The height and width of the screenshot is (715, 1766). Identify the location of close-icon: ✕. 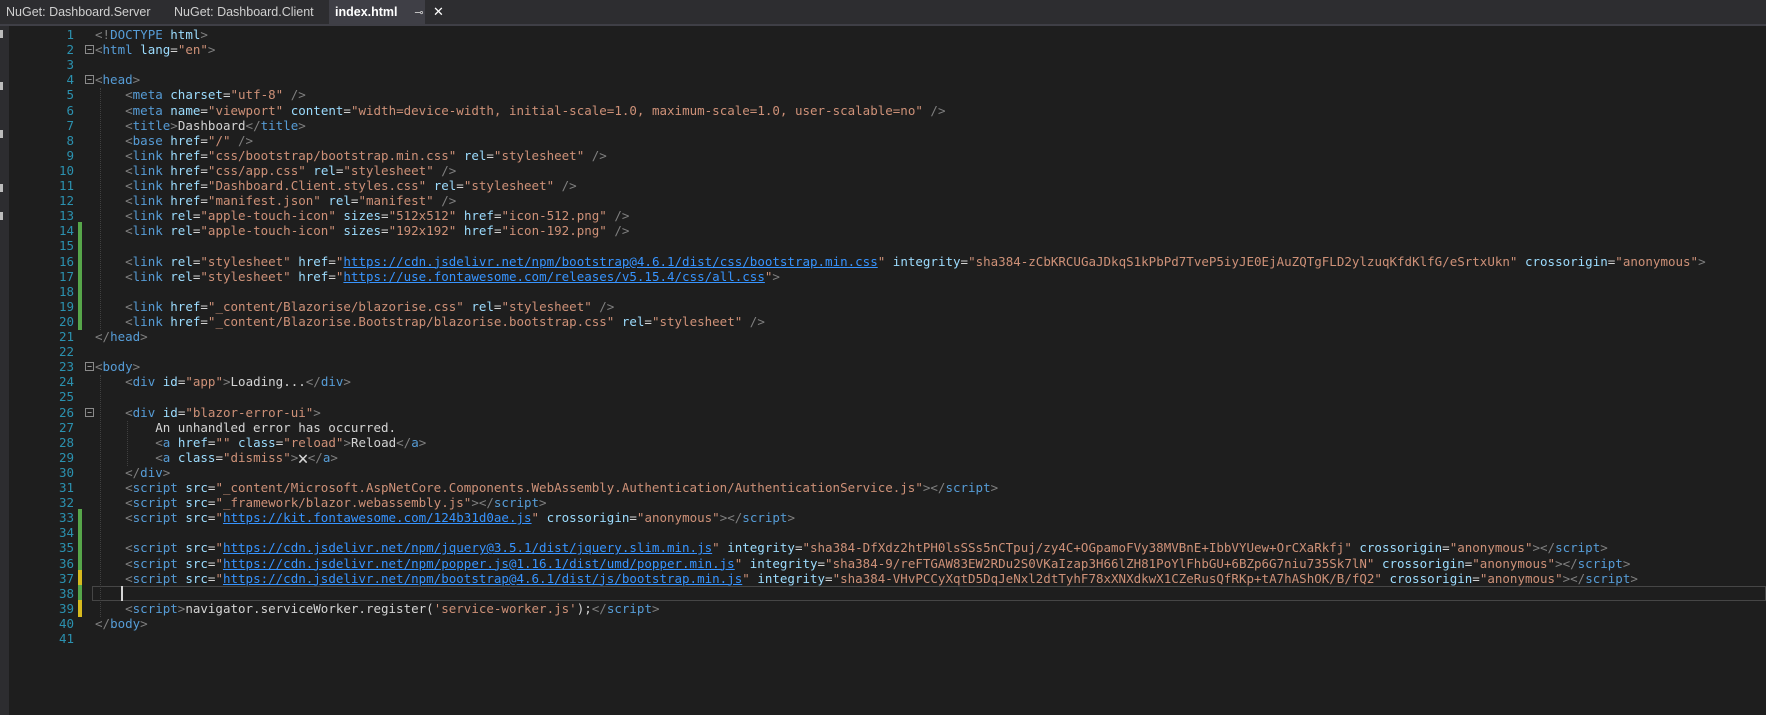
(438, 12).